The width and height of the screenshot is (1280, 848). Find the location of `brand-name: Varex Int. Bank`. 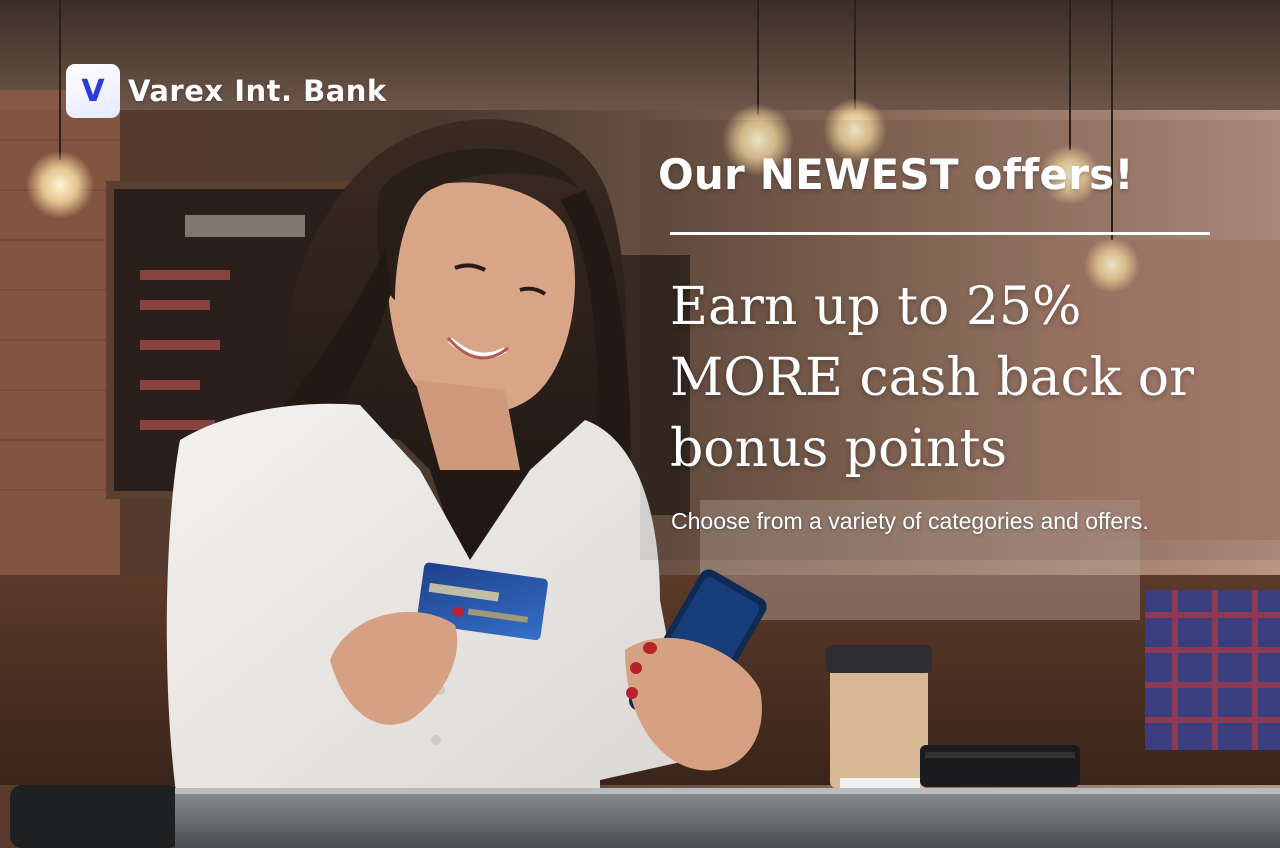

brand-name: Varex Int. Bank is located at coordinates (257, 91).